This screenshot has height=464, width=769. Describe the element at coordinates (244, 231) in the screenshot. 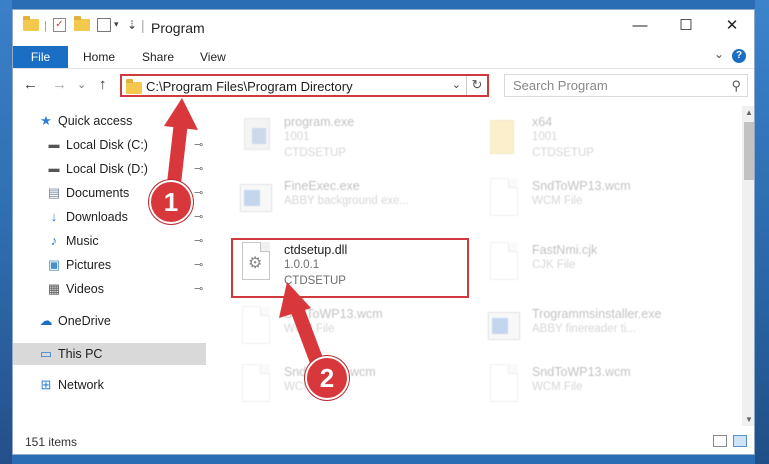

I see `step-arrows` at that location.